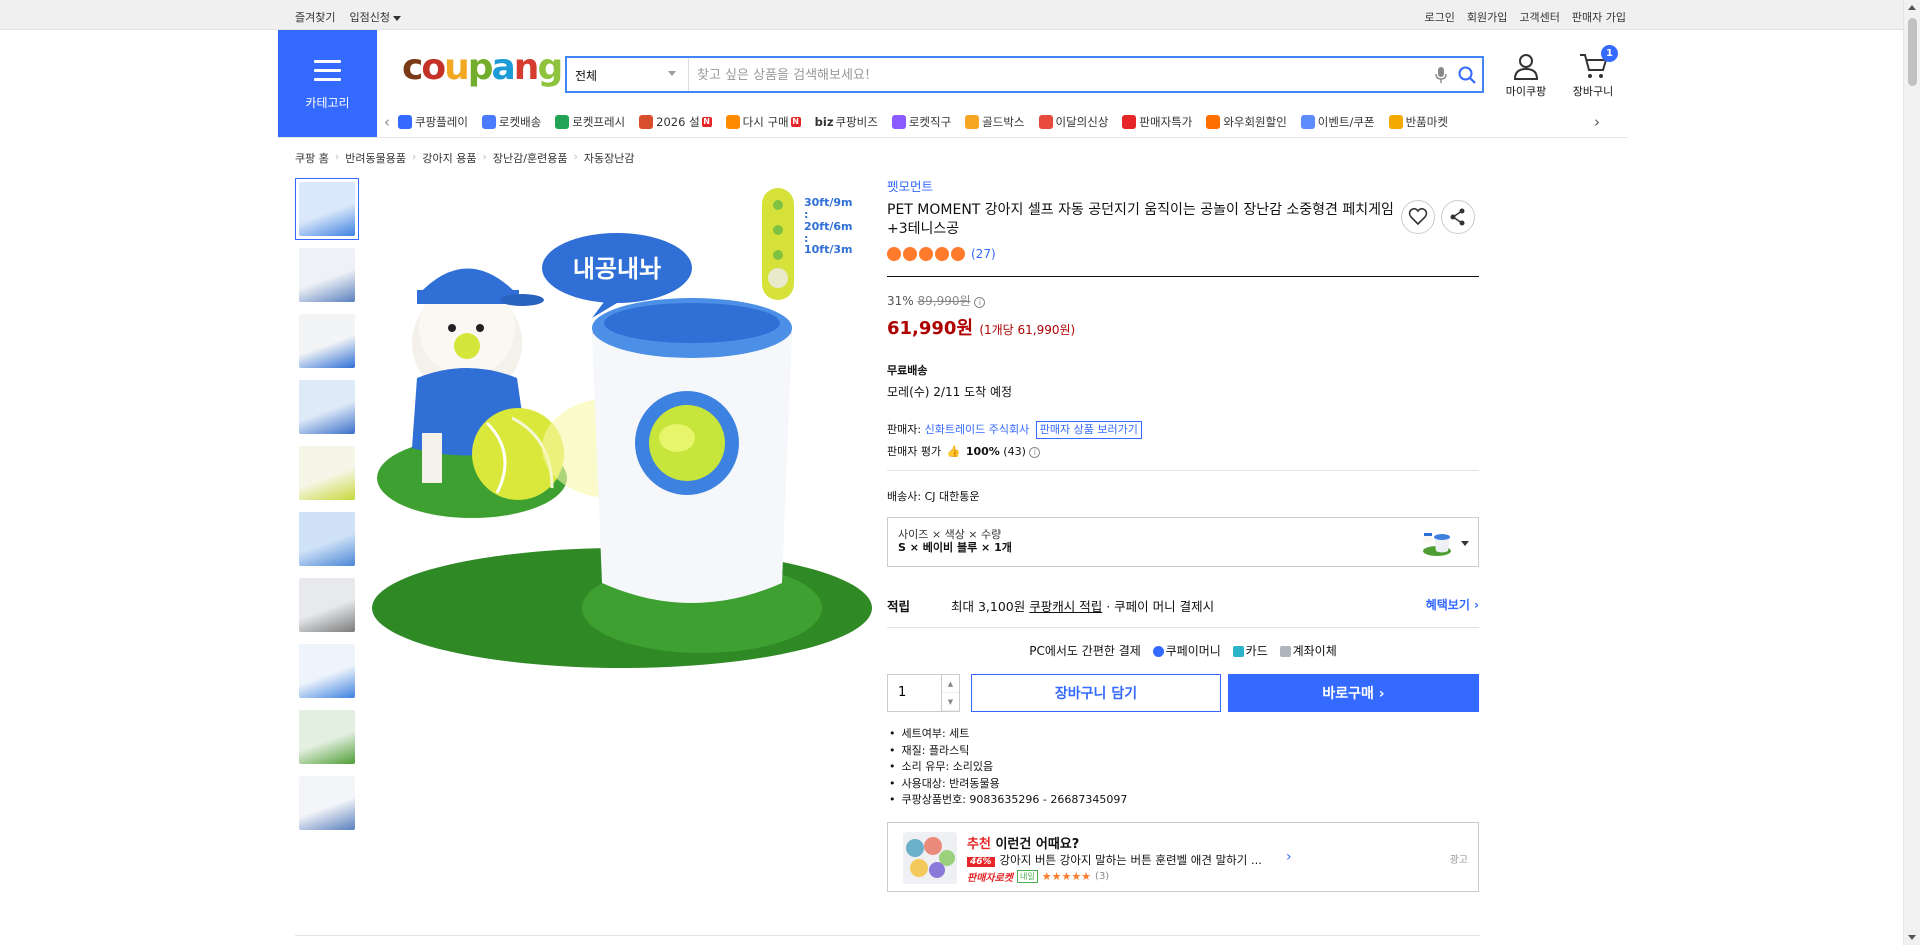 This screenshot has width=1920, height=945. What do you see at coordinates (1912, 937) in the screenshot?
I see `scroll-down-arrow-icon` at bounding box center [1912, 937].